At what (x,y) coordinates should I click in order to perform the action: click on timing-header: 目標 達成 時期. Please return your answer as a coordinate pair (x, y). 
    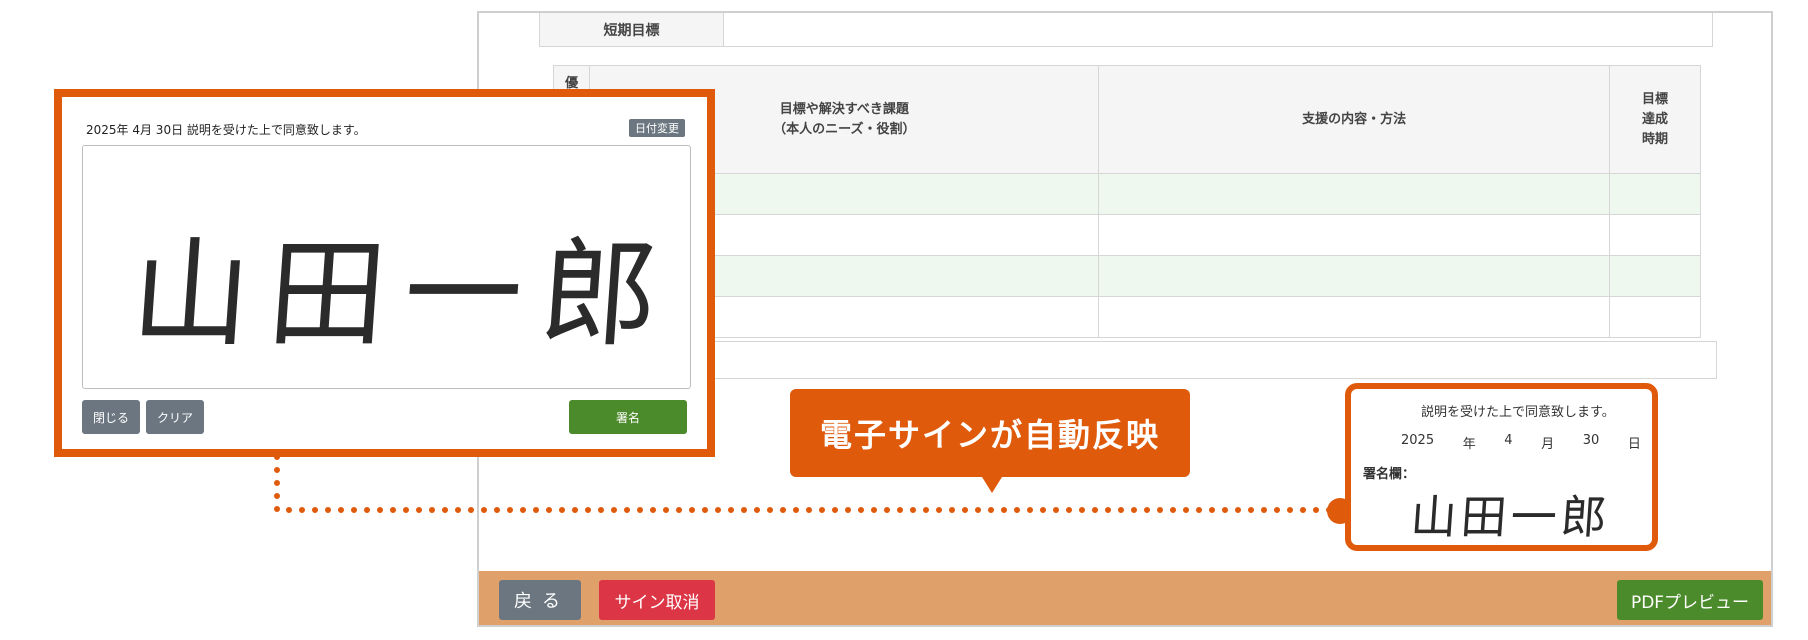
    Looking at the image, I should click on (1655, 119).